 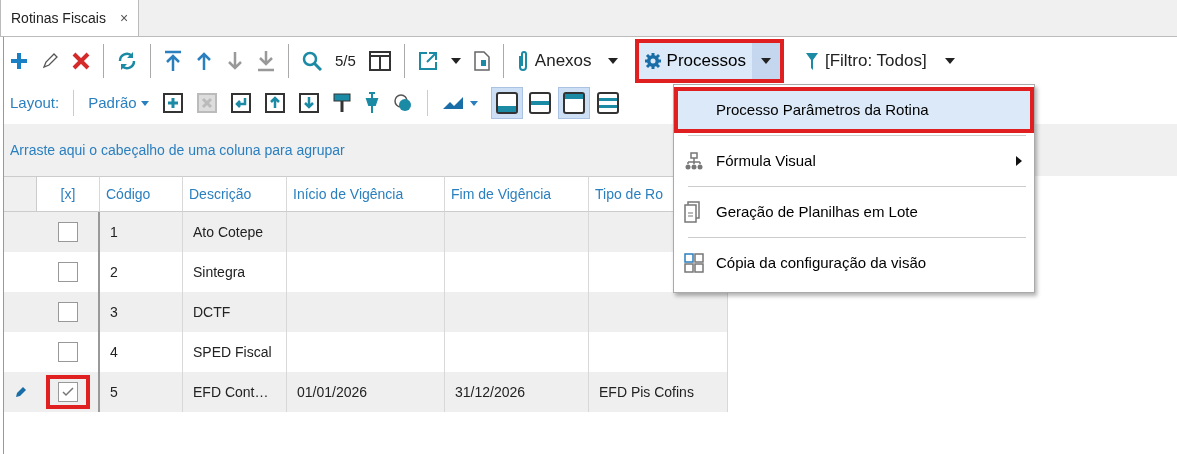 I want to click on checkmark-icon, so click(x=67, y=392).